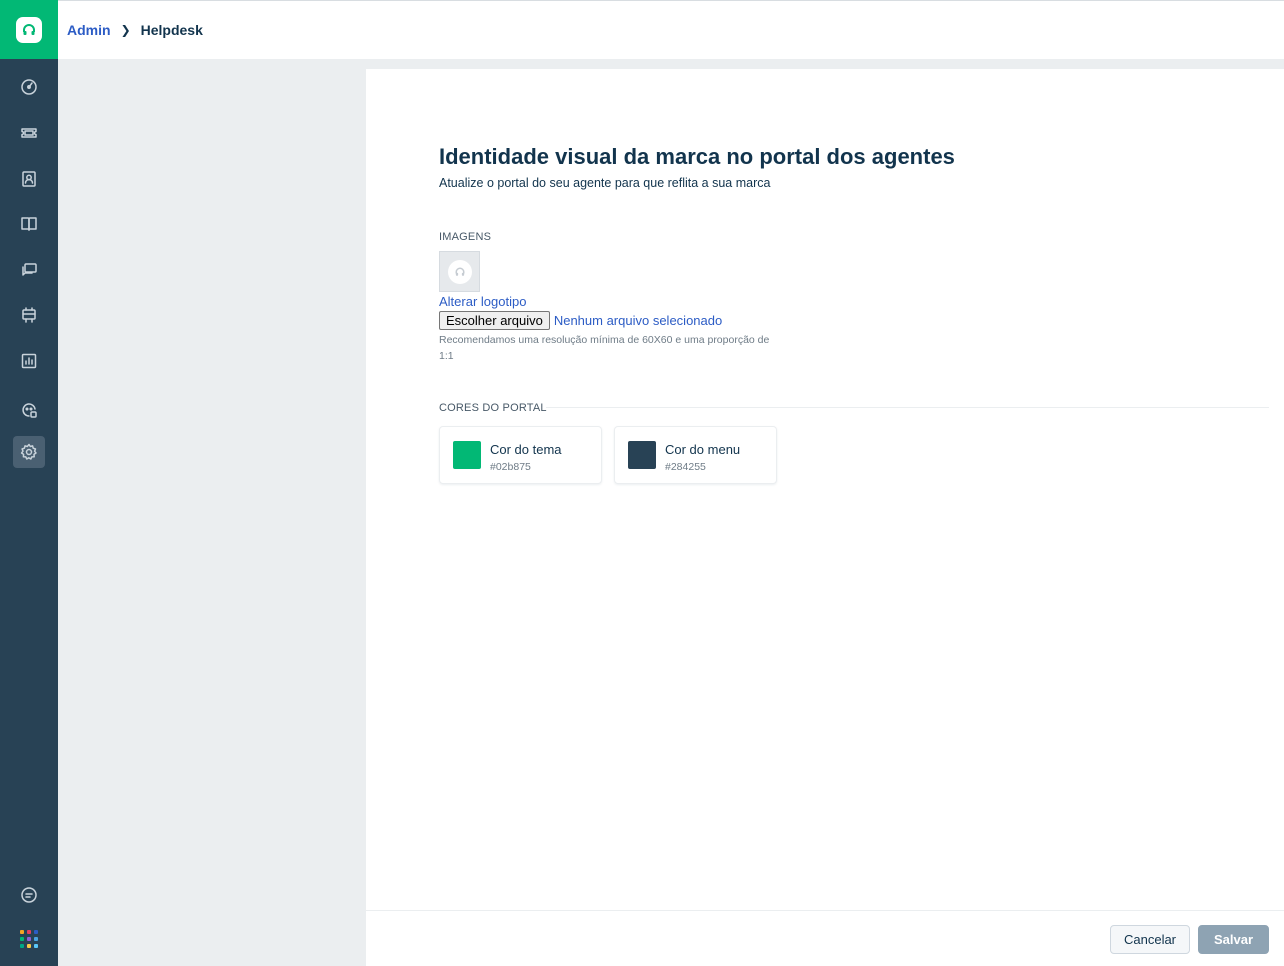  I want to click on sidebar-item-bot, so click(29, 410).